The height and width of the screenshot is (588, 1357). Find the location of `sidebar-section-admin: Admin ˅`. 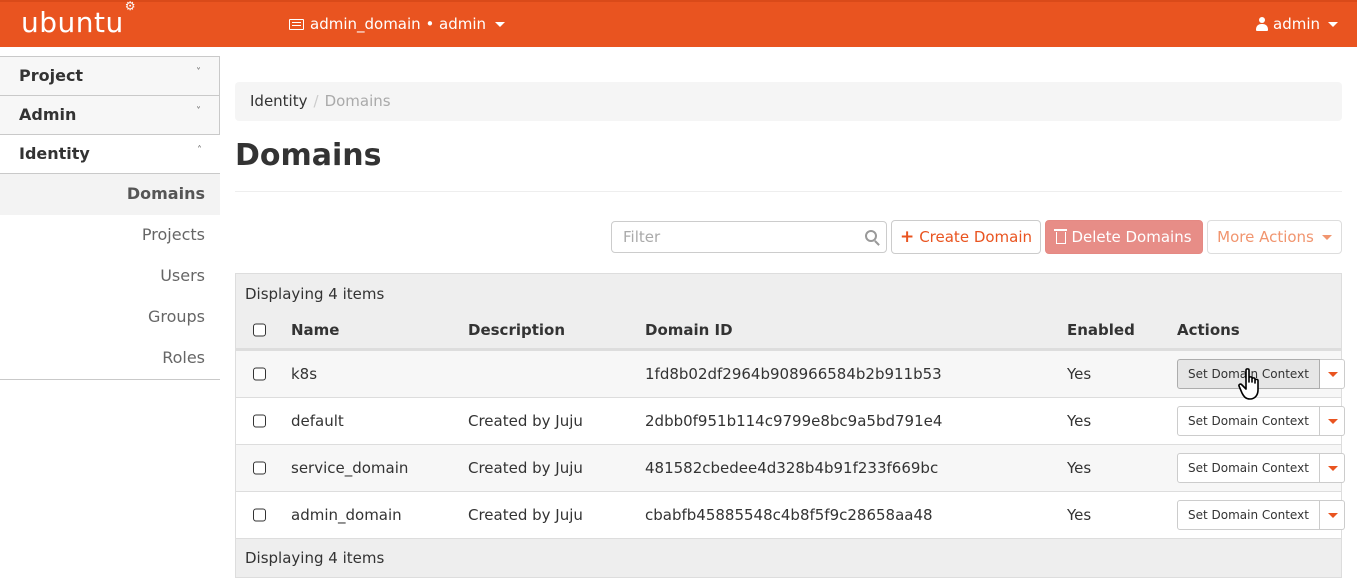

sidebar-section-admin: Admin ˅ is located at coordinates (110, 114).